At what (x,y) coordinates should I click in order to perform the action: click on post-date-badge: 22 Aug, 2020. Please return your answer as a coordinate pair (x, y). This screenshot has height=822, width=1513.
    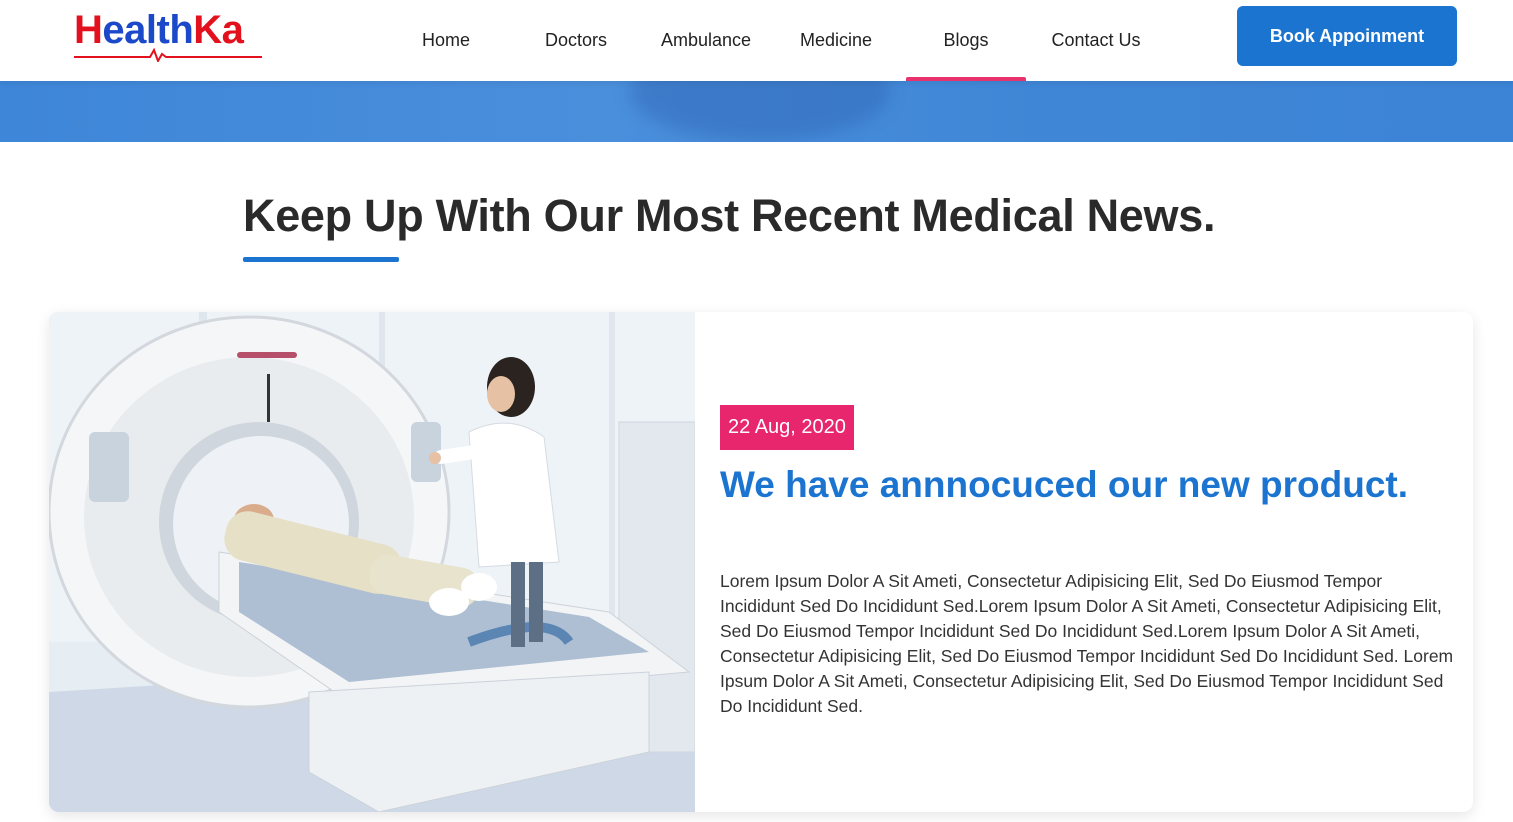
    Looking at the image, I should click on (787, 427).